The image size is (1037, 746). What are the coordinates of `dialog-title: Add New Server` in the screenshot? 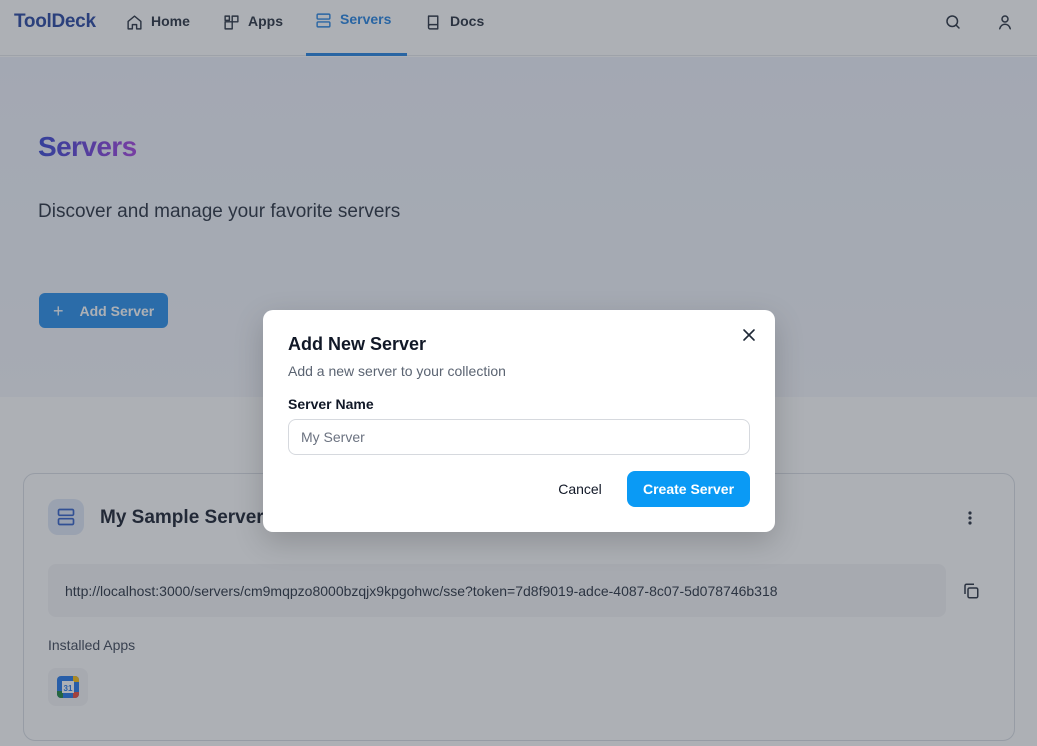 It's located at (357, 344).